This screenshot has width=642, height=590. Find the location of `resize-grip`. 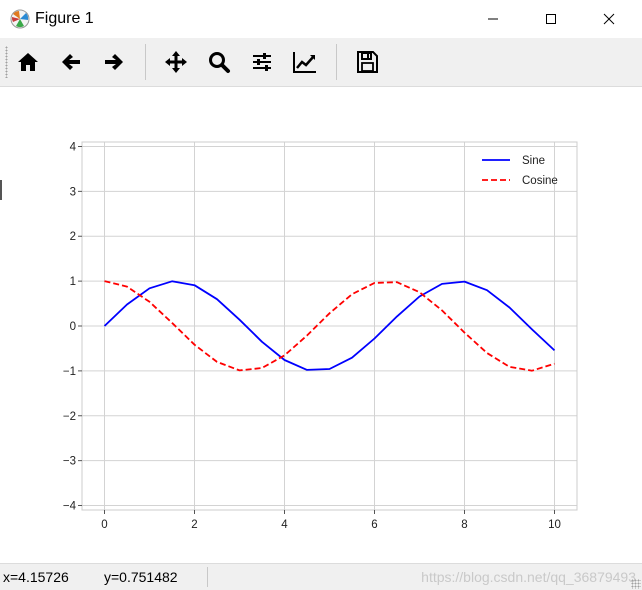

resize-grip is located at coordinates (636, 584).